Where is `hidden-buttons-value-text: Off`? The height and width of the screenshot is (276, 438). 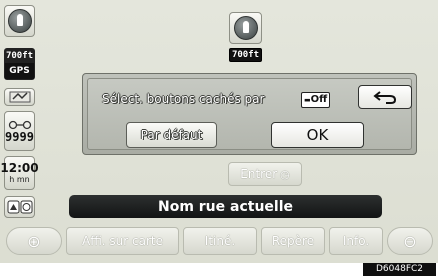
hidden-buttons-value-text: Off is located at coordinates (319, 99).